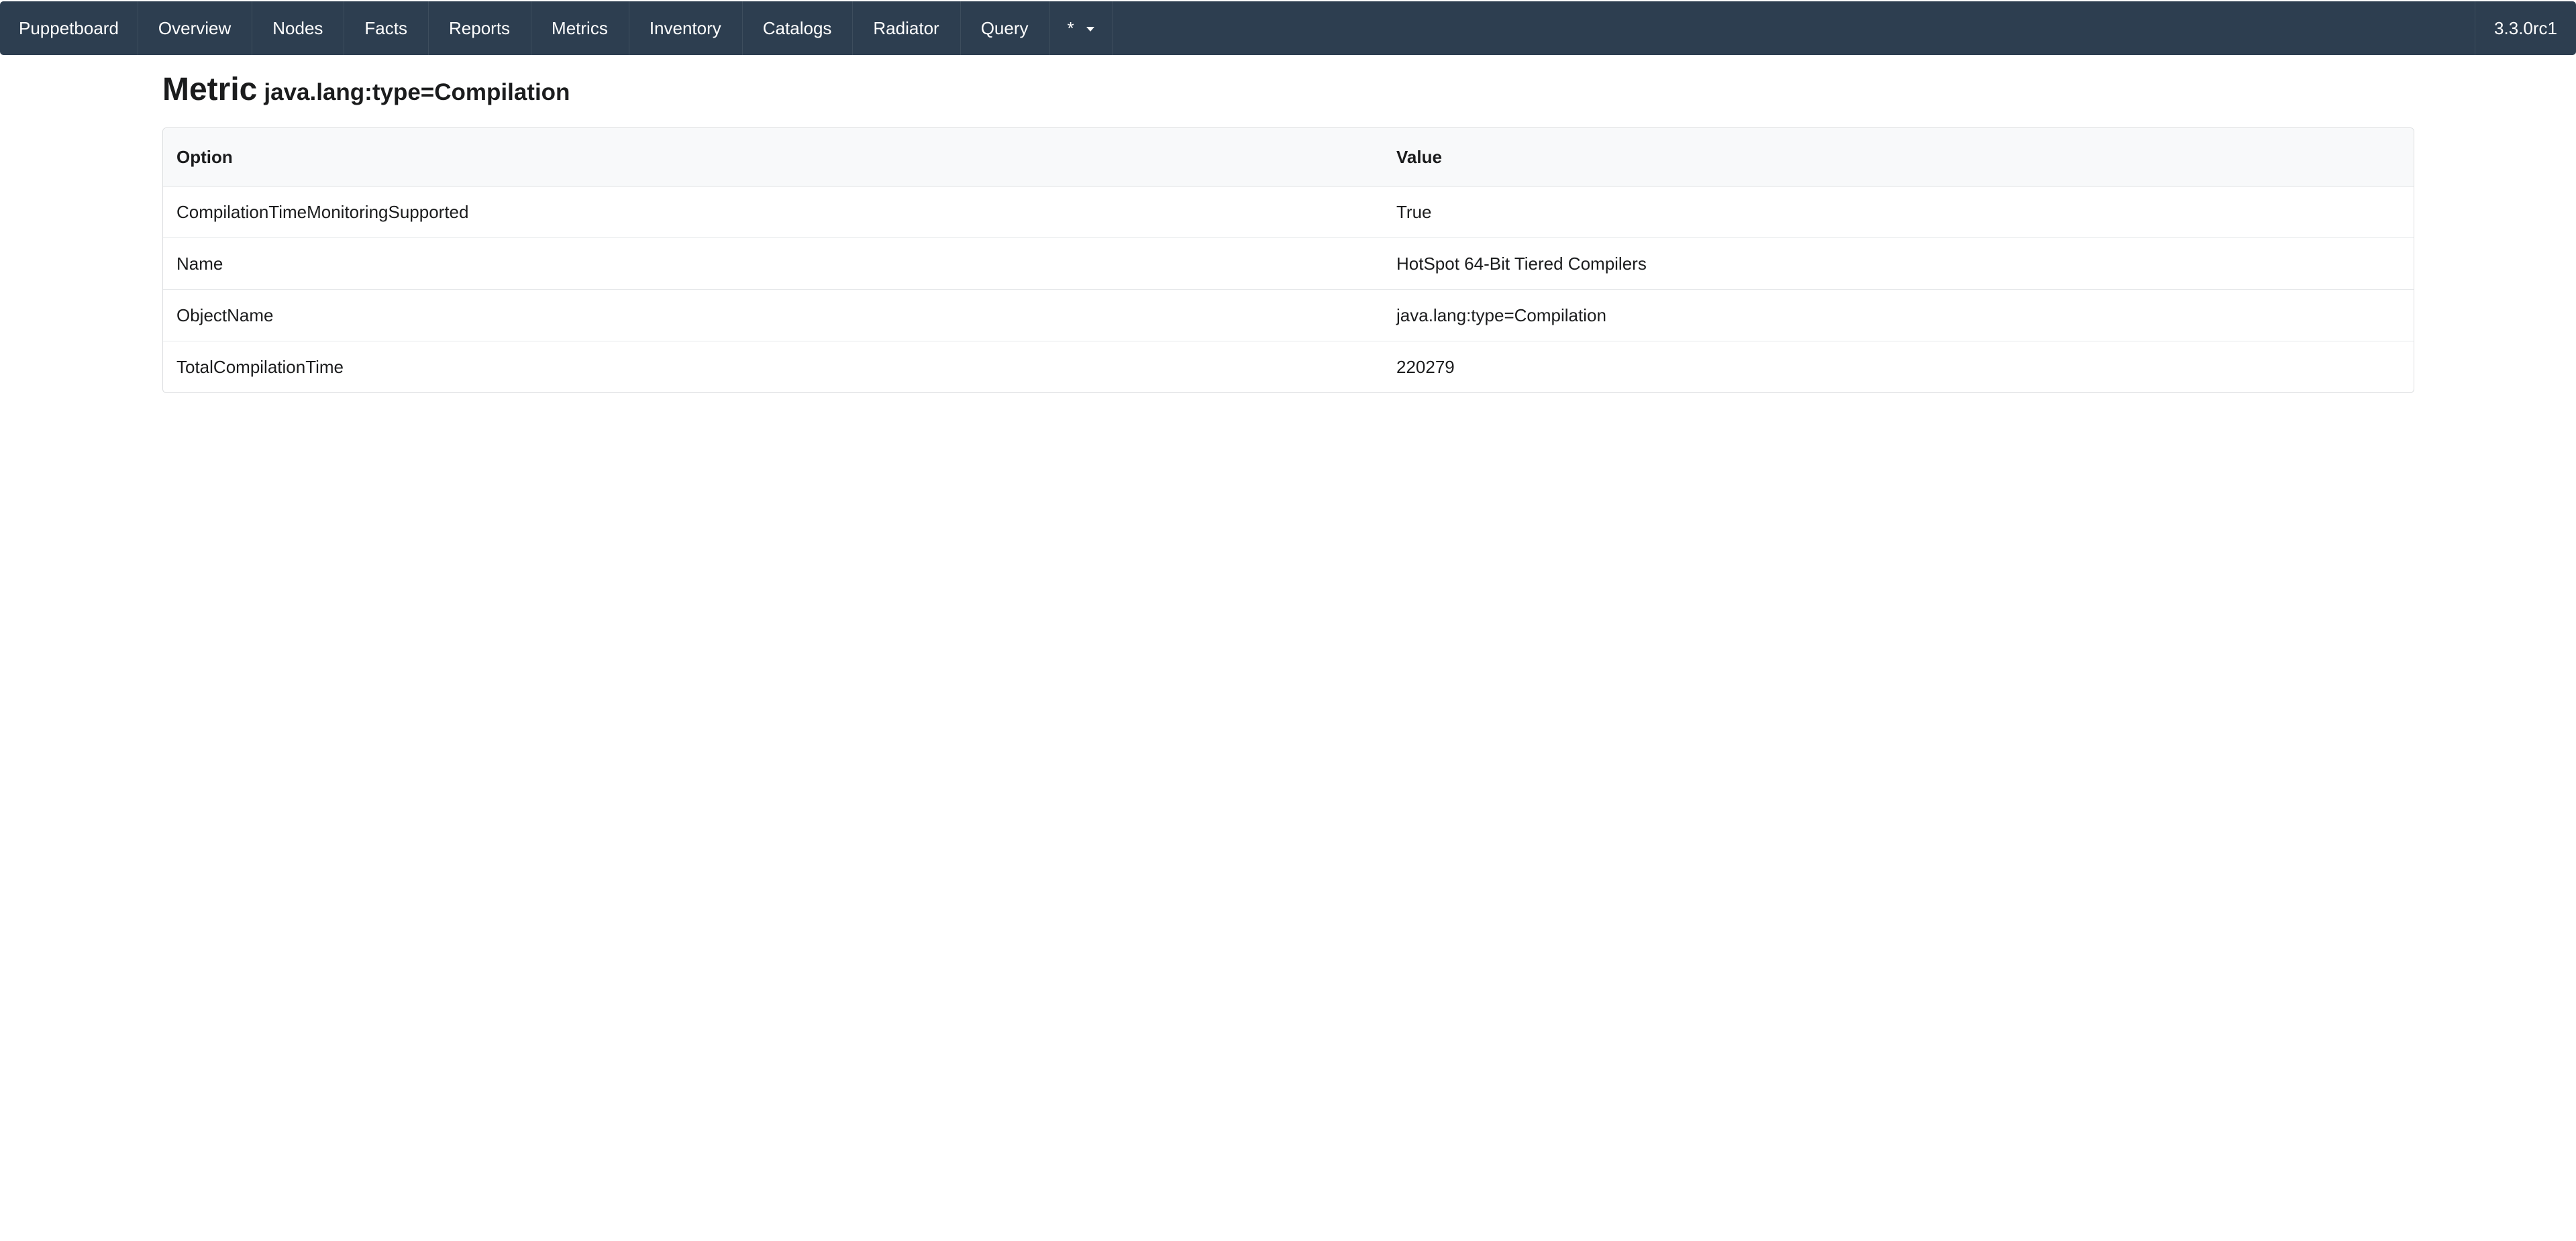 This screenshot has height=1241, width=2576. Describe the element at coordinates (1898, 263) in the screenshot. I see `value-cell: HotSpot 64-Bit Tiered Compilers` at that location.